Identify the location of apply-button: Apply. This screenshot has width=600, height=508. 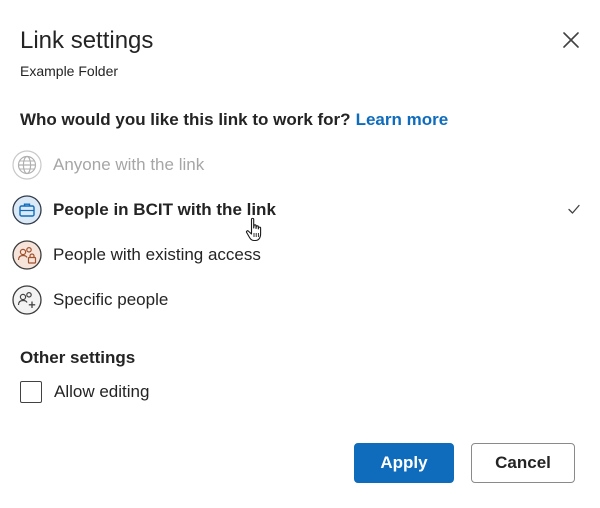
(404, 463).